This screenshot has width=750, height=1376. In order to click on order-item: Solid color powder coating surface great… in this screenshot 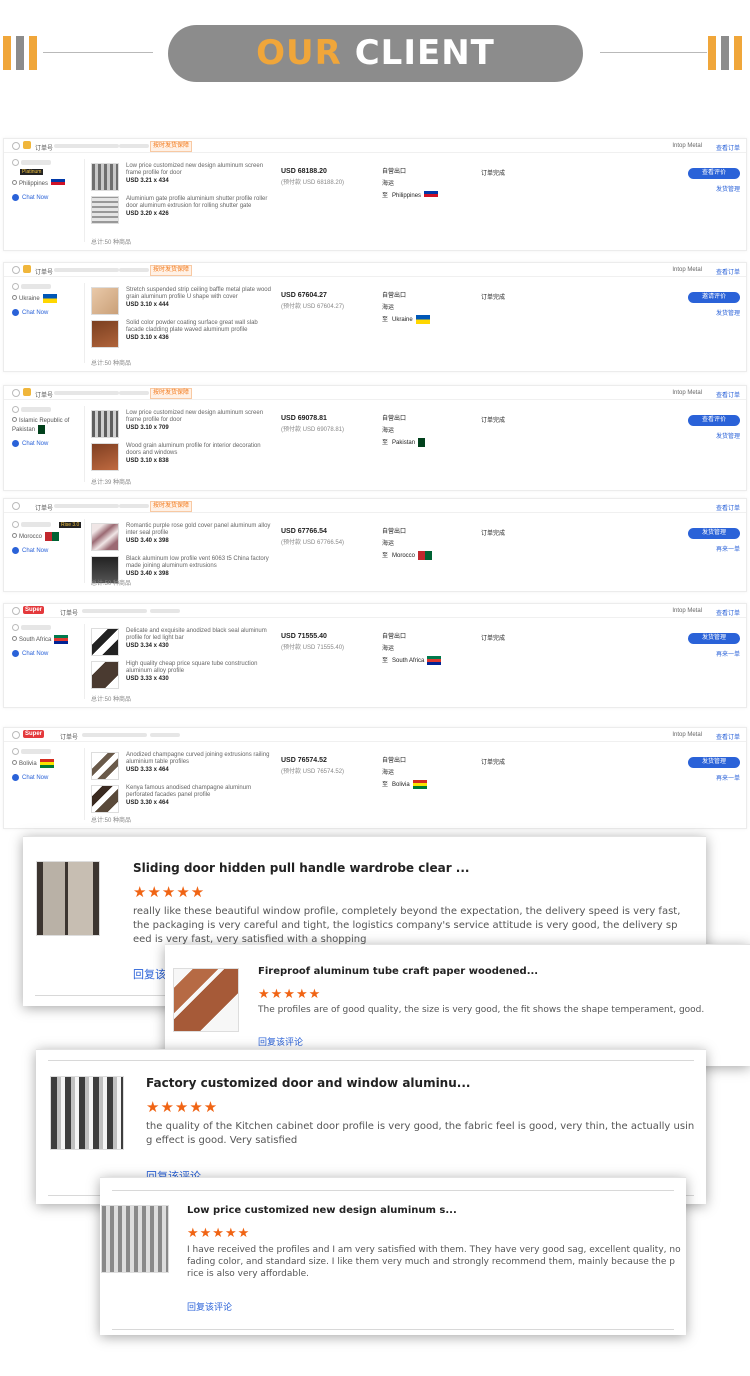, I will do `click(183, 335)`.